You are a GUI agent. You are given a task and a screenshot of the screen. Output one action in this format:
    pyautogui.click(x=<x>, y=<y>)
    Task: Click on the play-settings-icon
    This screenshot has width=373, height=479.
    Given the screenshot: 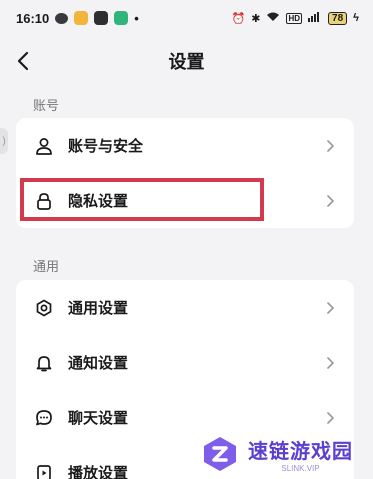 What is the action you would take?
    pyautogui.click(x=44, y=471)
    